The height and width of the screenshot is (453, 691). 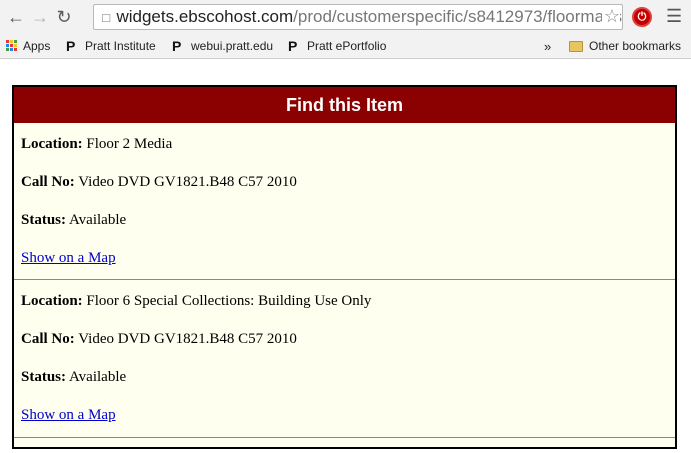 I want to click on bookmark-apps-label: Apps, so click(x=37, y=46).